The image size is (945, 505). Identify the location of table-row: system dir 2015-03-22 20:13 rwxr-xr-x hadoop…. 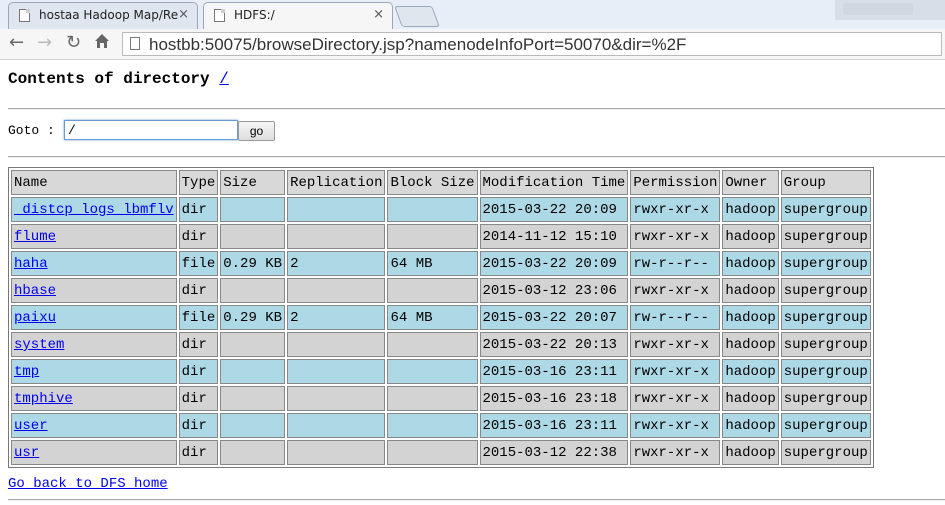
(441, 344).